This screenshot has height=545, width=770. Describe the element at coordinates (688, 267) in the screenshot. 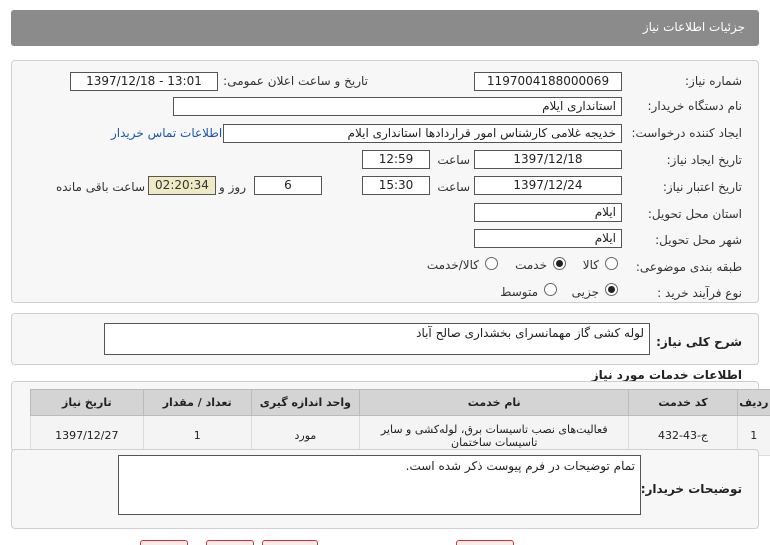

I see `category-label: طبقه بندی موضوعی:` at that location.